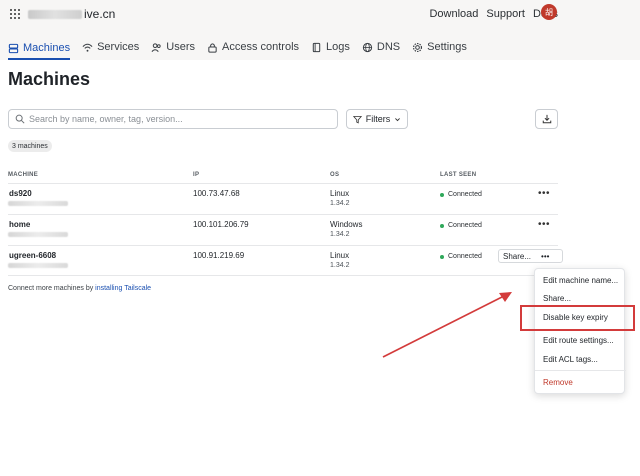 The image size is (640, 476). What do you see at coordinates (418, 47) in the screenshot?
I see `gear-icon` at bounding box center [418, 47].